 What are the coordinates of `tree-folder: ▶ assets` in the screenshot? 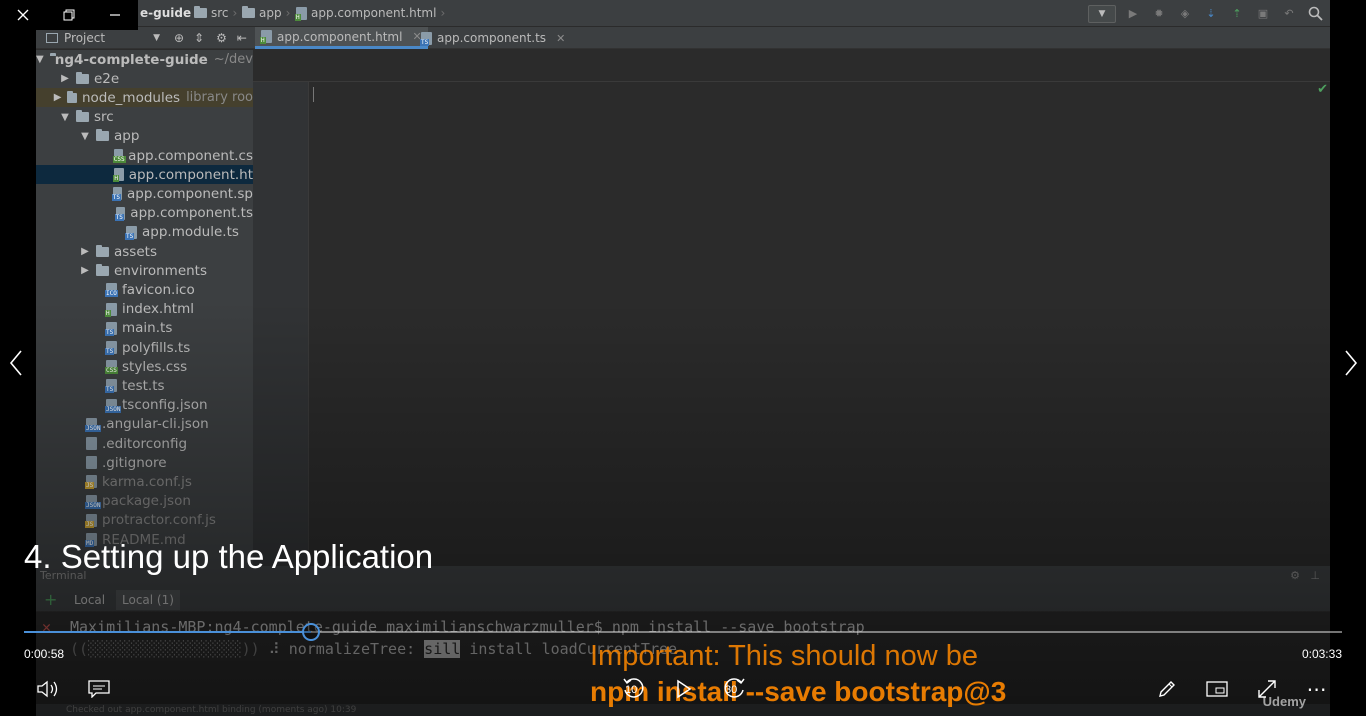 It's located at (144, 251).